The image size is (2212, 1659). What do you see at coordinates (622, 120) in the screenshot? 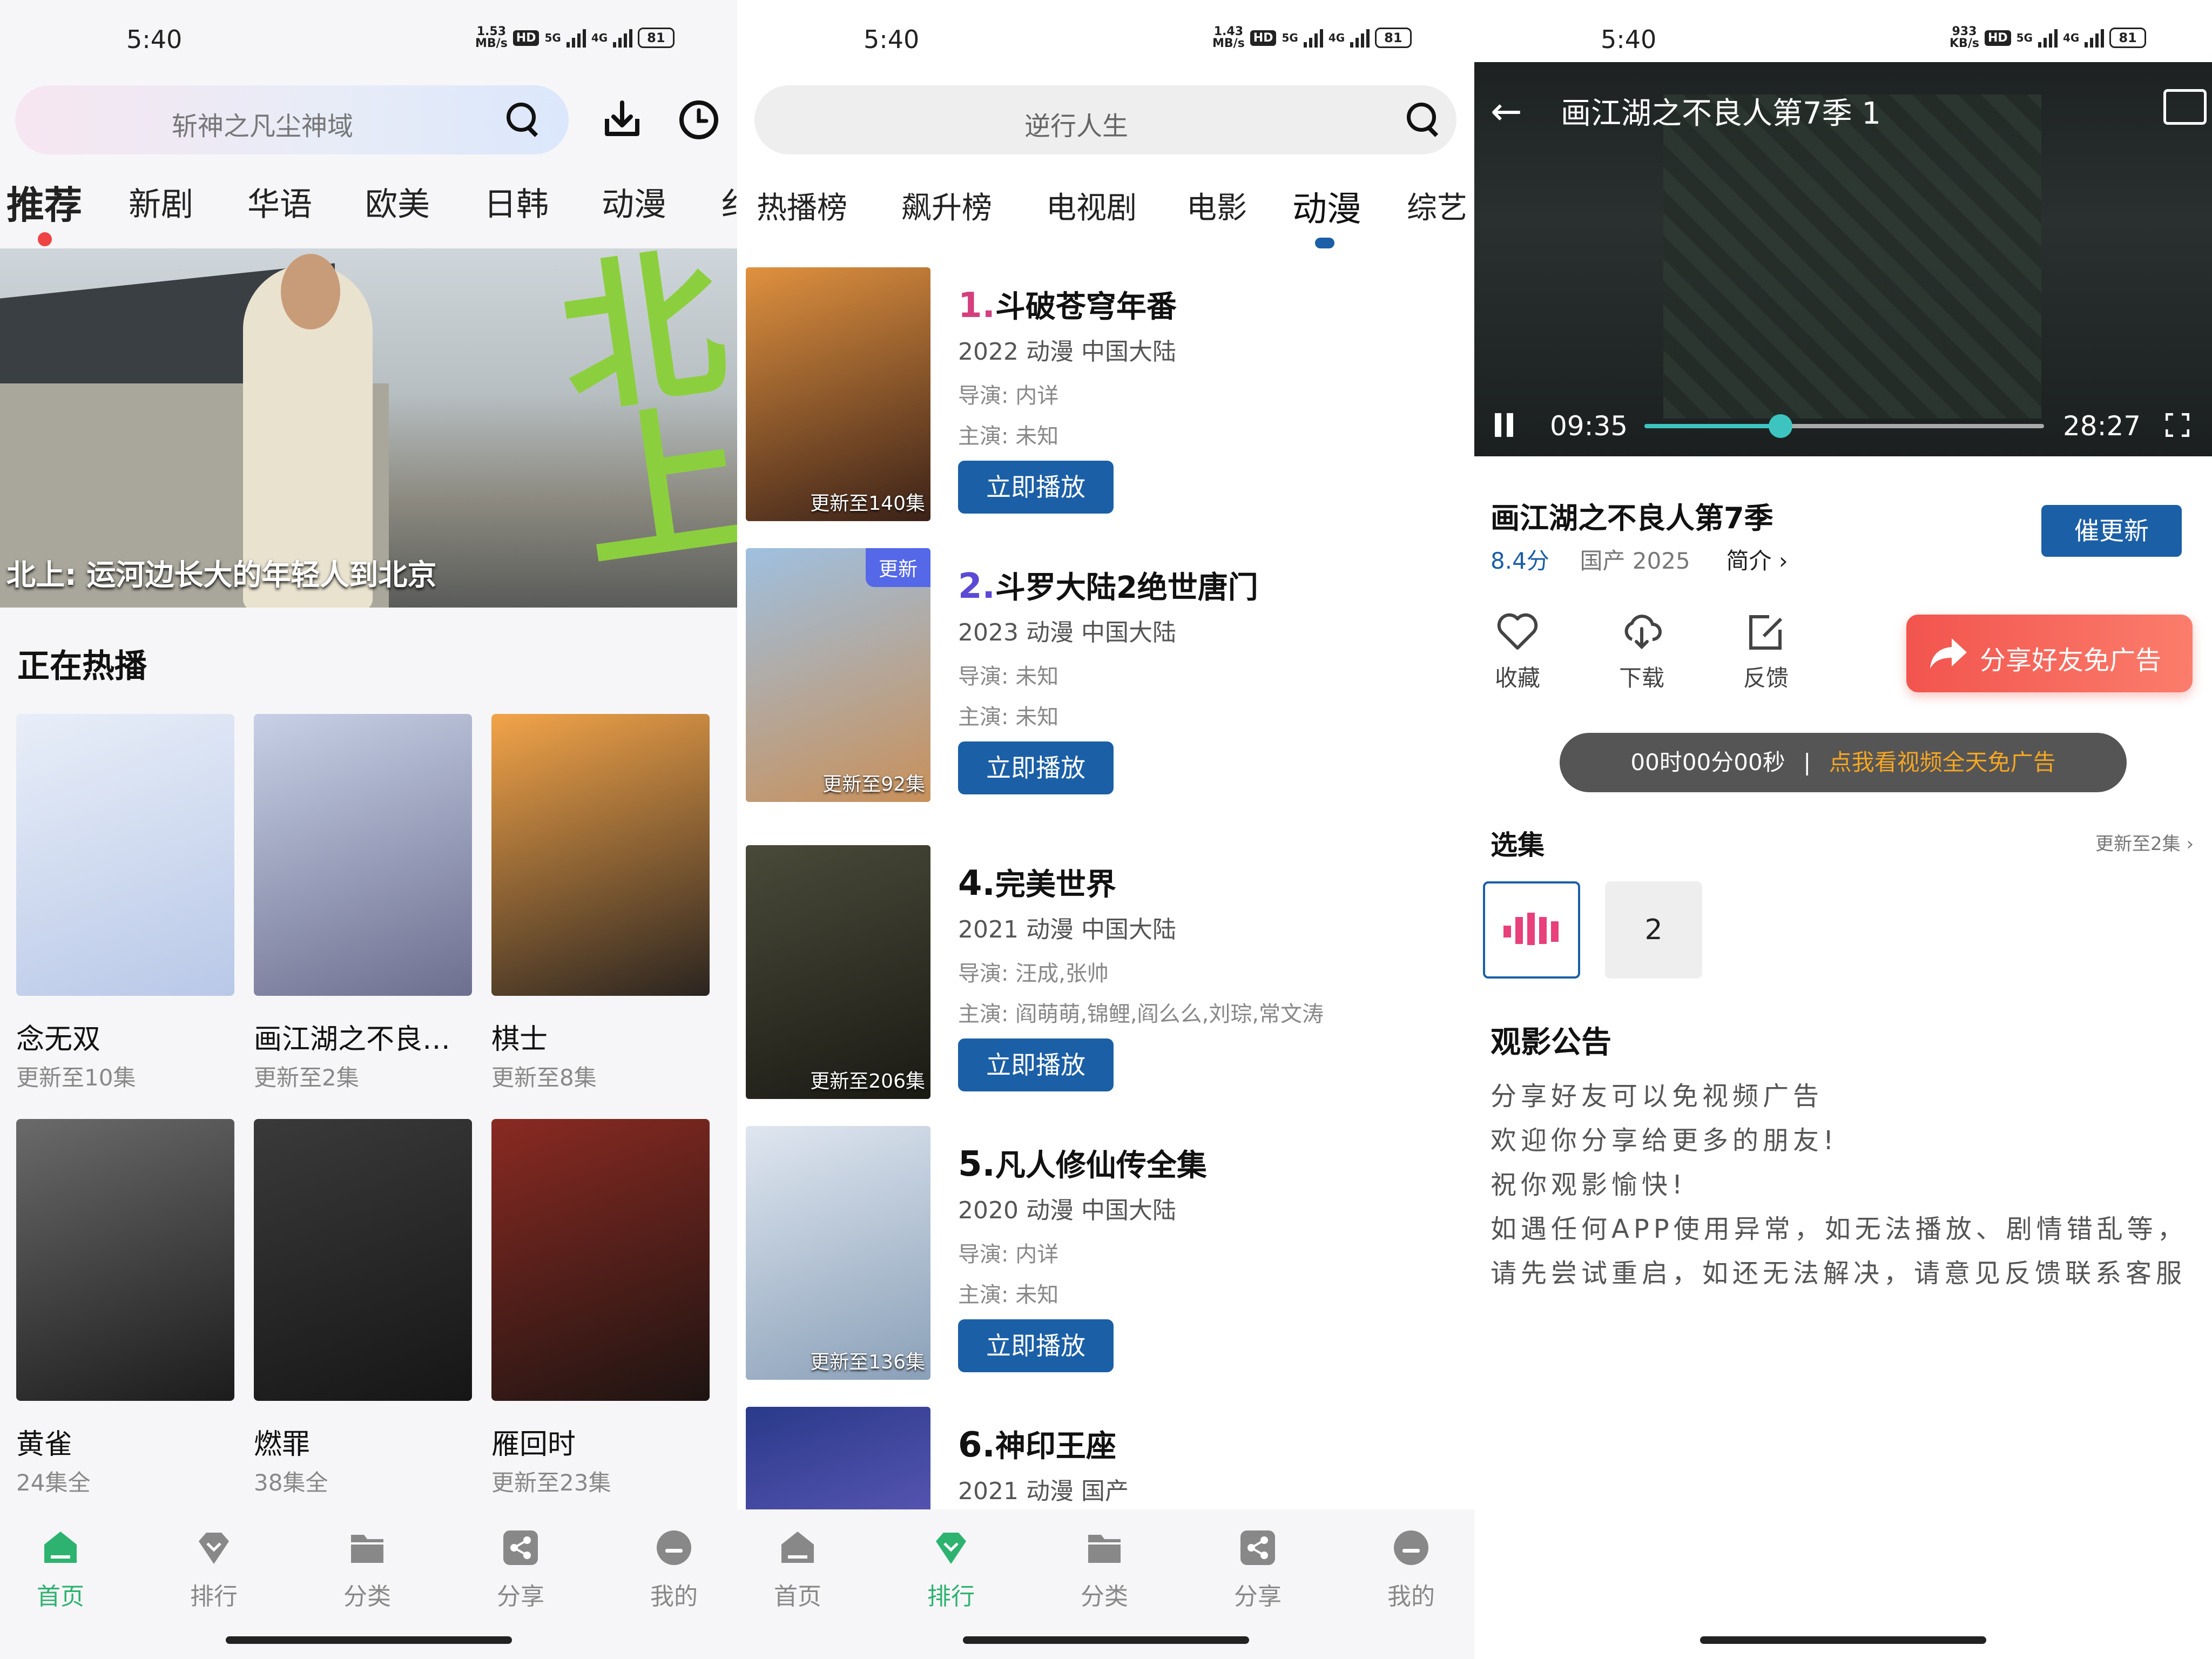
I see `download-icon` at bounding box center [622, 120].